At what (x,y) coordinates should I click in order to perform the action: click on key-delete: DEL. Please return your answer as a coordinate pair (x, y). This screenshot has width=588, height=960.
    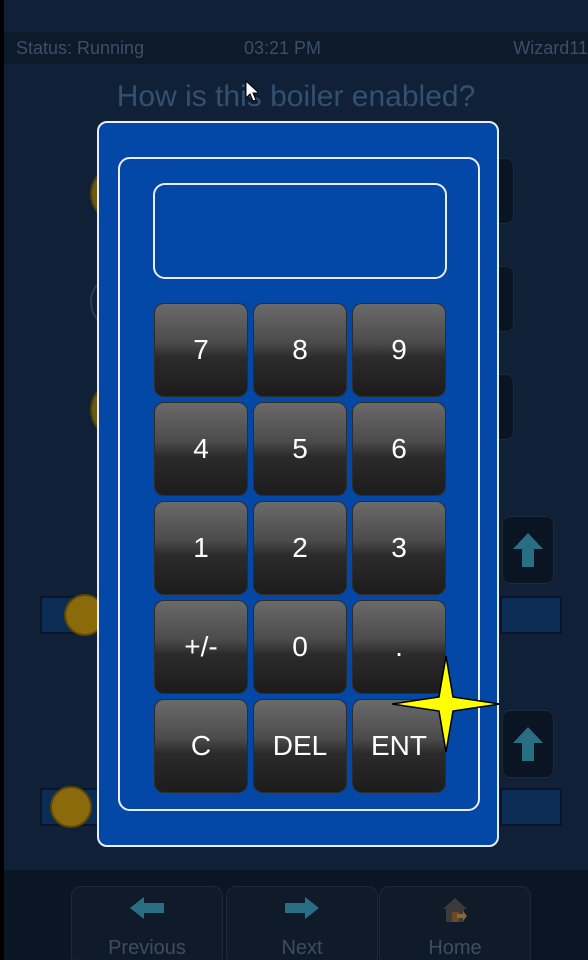
    Looking at the image, I should click on (300, 746).